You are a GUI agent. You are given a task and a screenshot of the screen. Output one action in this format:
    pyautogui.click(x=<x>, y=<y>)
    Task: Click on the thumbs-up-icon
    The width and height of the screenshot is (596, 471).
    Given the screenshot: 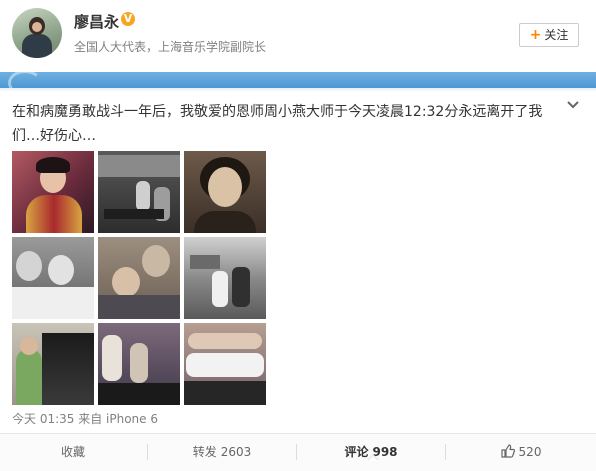 What is the action you would take?
    pyautogui.click(x=507, y=451)
    